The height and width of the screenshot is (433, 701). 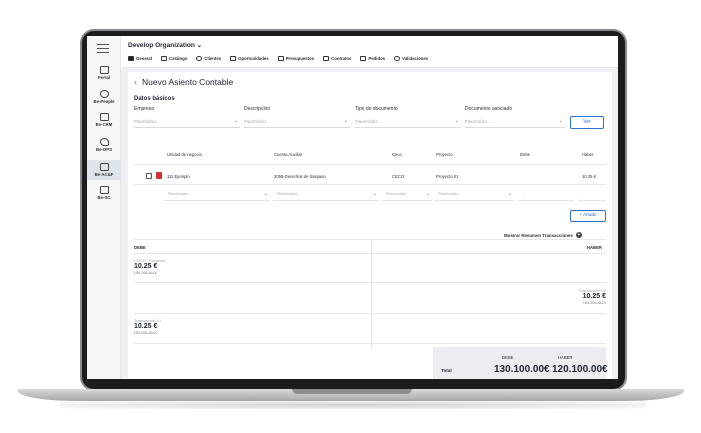 What do you see at coordinates (297, 122) in the screenshot?
I see `descripcion-select: Placeholder... ⌄` at bounding box center [297, 122].